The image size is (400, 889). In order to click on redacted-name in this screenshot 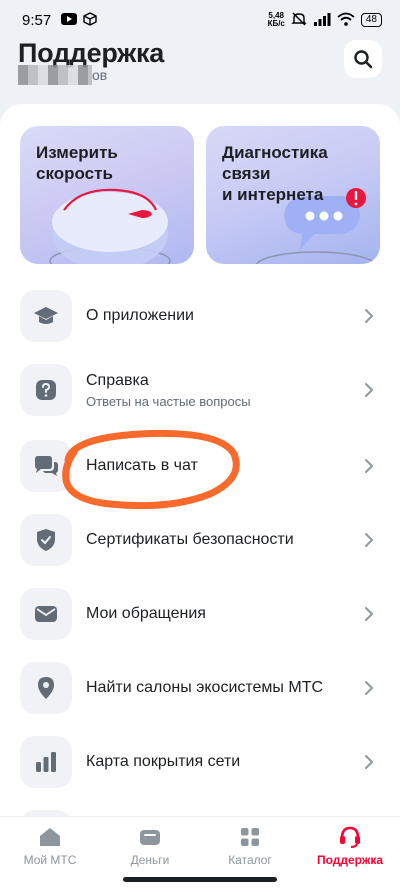, I will do `click(55, 75)`.